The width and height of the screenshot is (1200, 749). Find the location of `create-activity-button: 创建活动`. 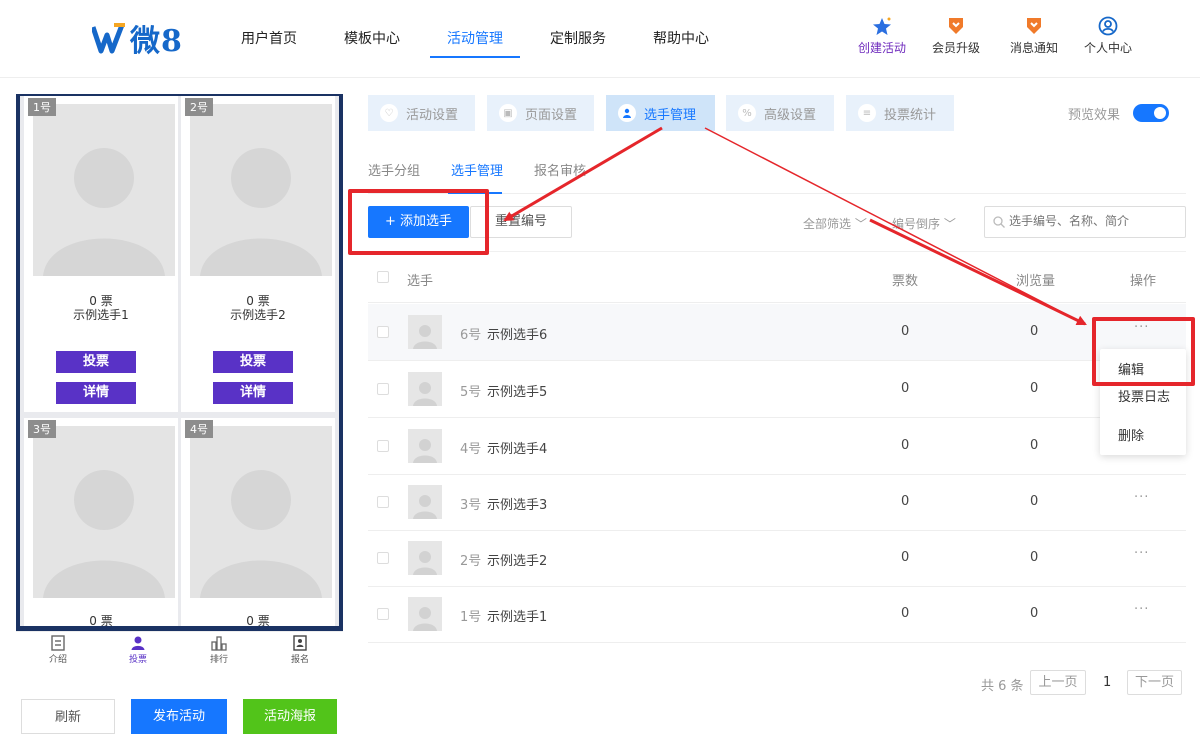

create-activity-button: 创建活动 is located at coordinates (882, 36).